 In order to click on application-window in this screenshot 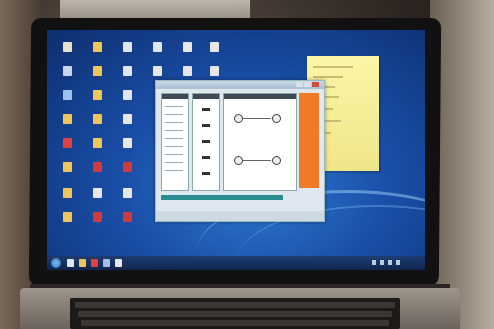, I will do `click(240, 151)`.